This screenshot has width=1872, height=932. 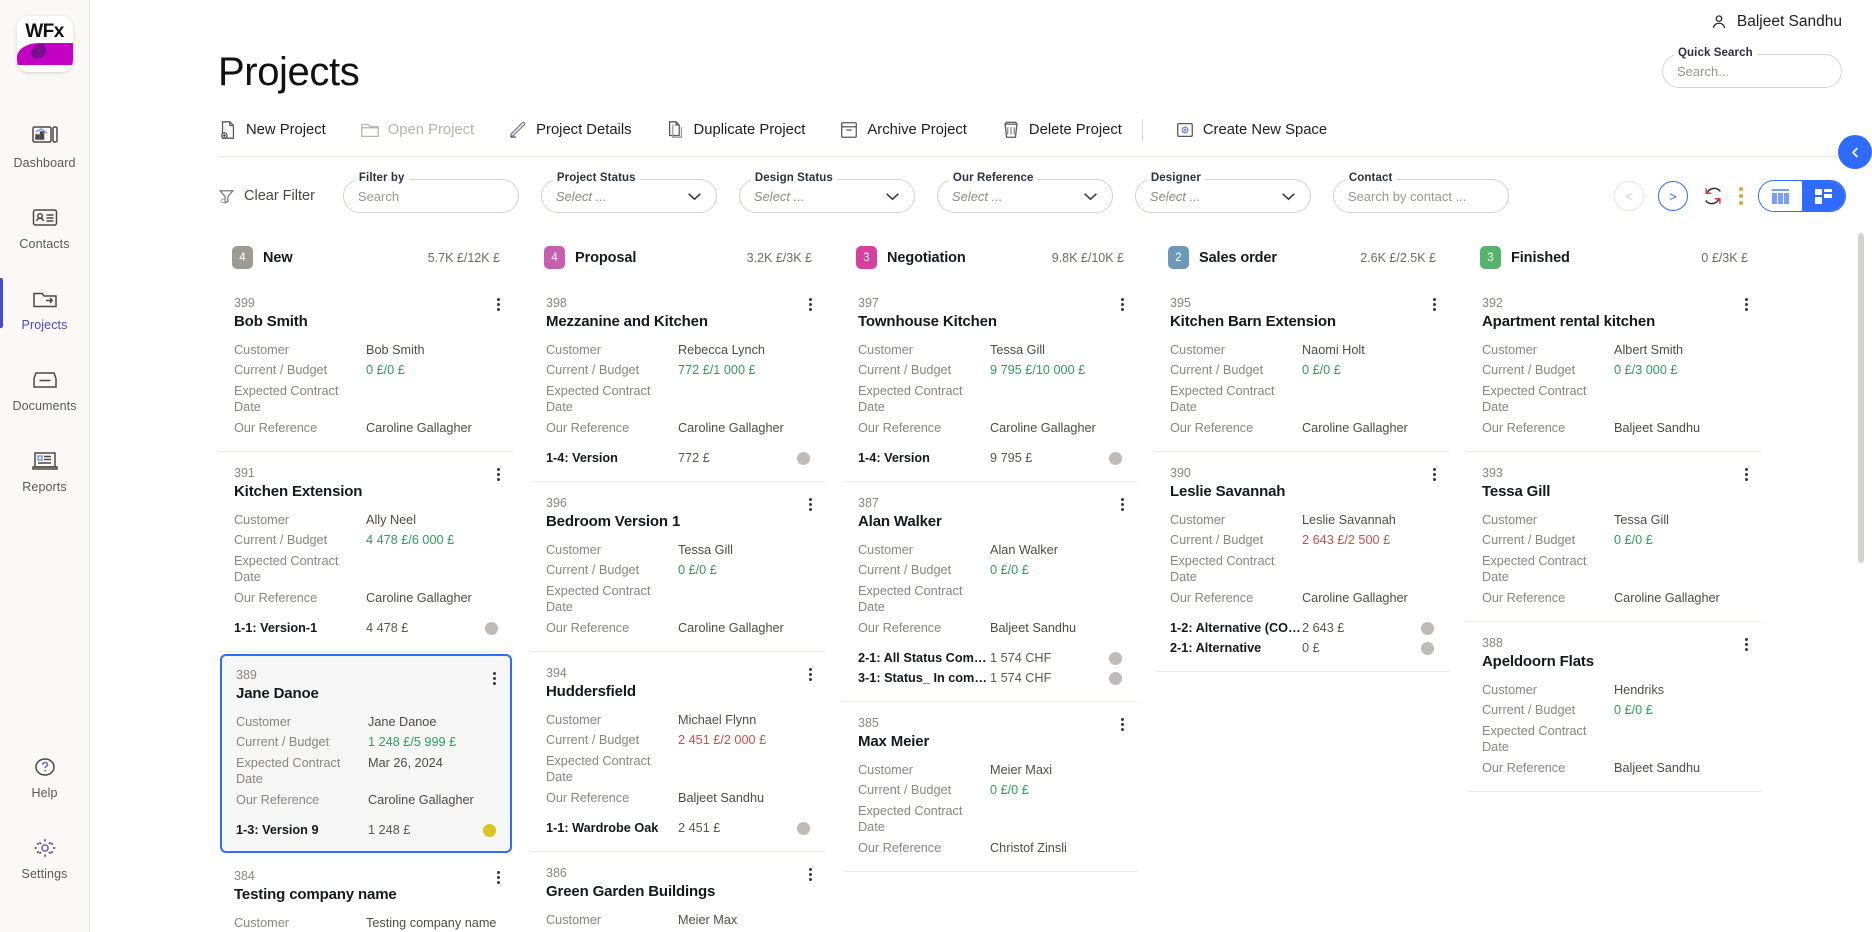 I want to click on sidebar-item-dashboard: Dashboard, so click(x=44, y=147).